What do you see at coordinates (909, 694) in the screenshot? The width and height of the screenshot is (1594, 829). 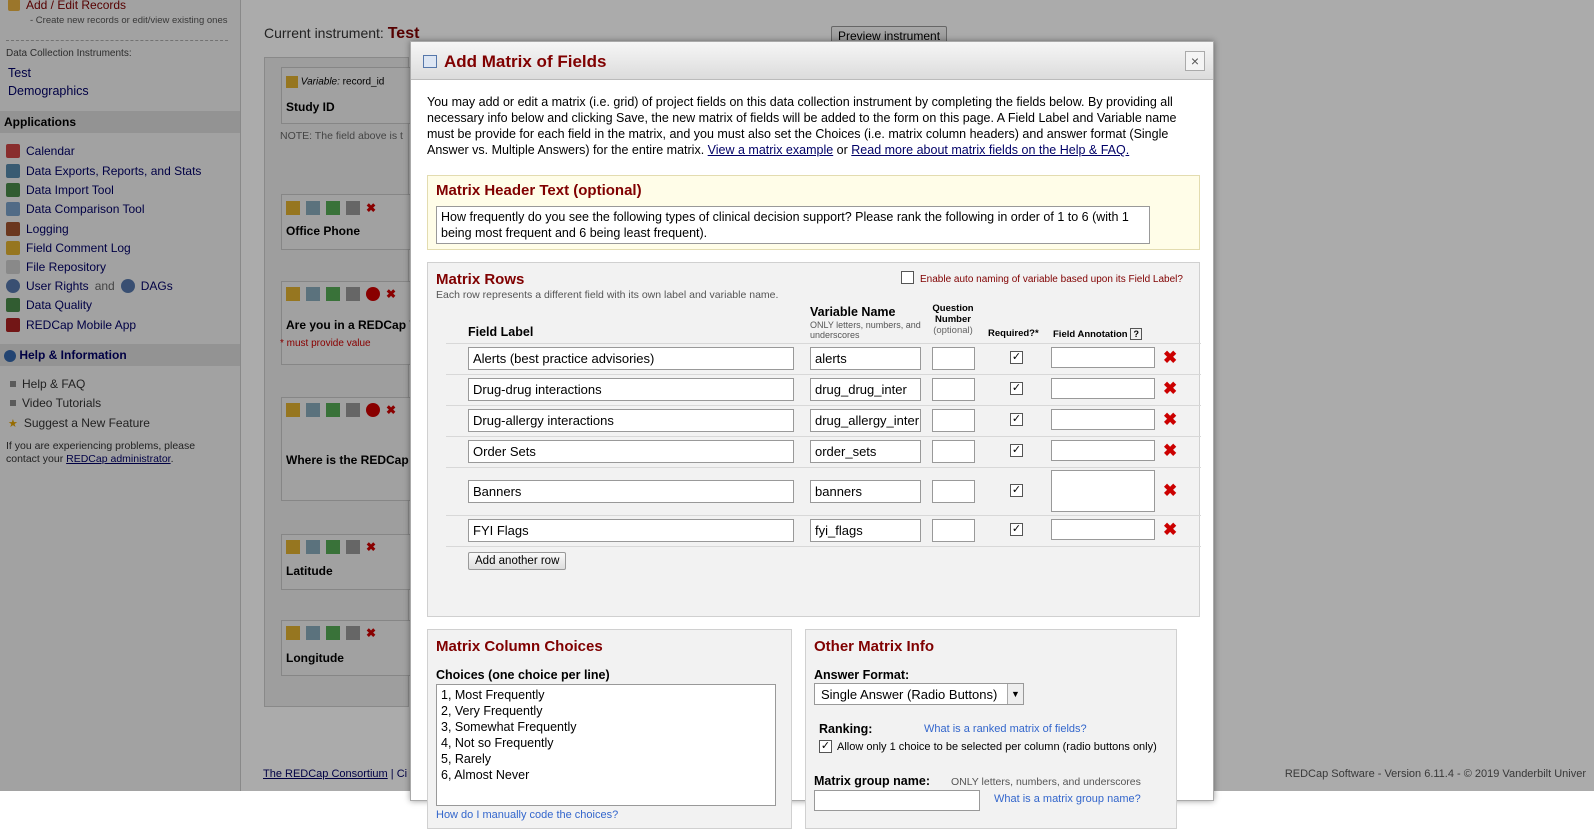 I see `answer-format-value: Single Answer (Radio Buttons)` at bounding box center [909, 694].